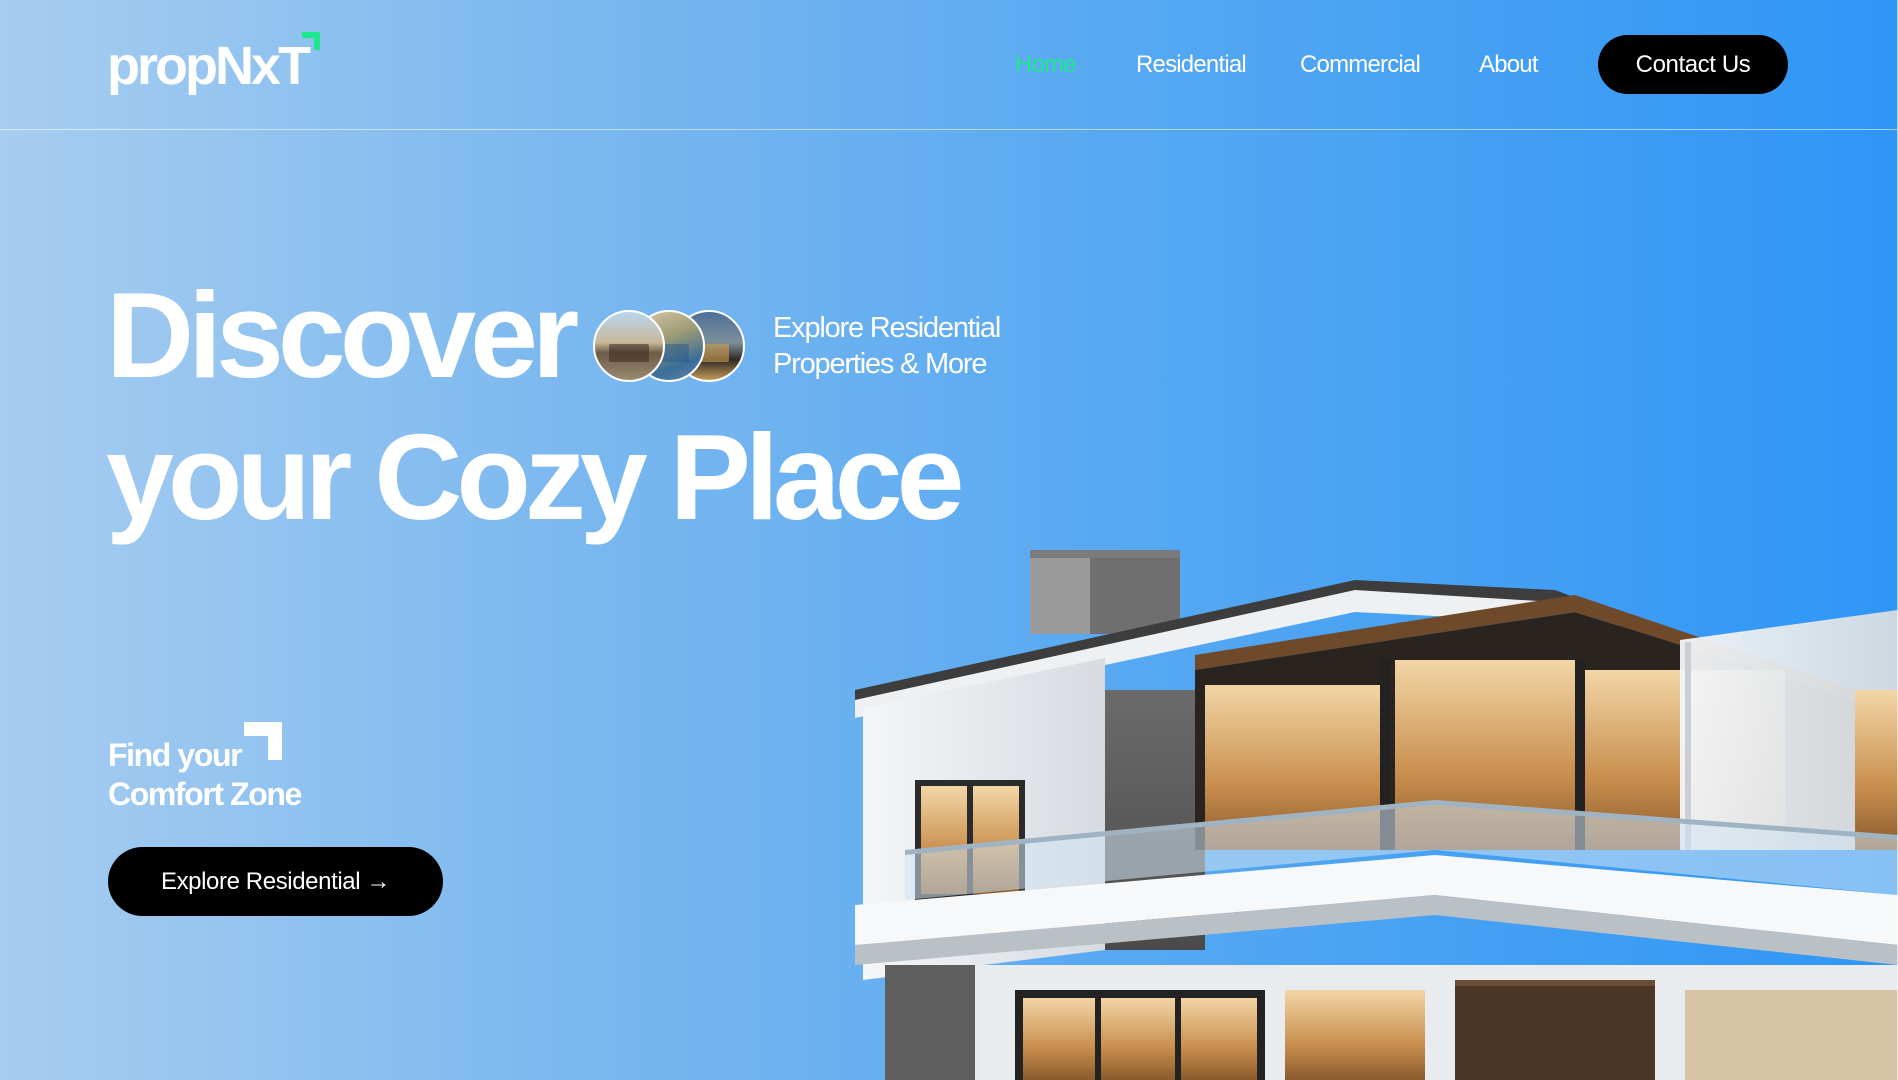 This screenshot has width=1898, height=1080. Describe the element at coordinates (629, 346) in the screenshot. I see `property-thumbnail` at that location.